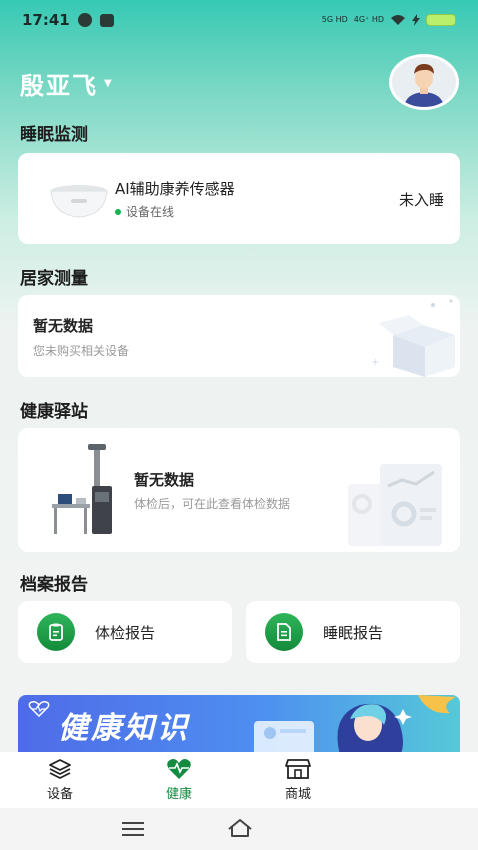 This screenshot has height=850, width=478. What do you see at coordinates (60, 769) in the screenshot?
I see `layers-icon` at bounding box center [60, 769].